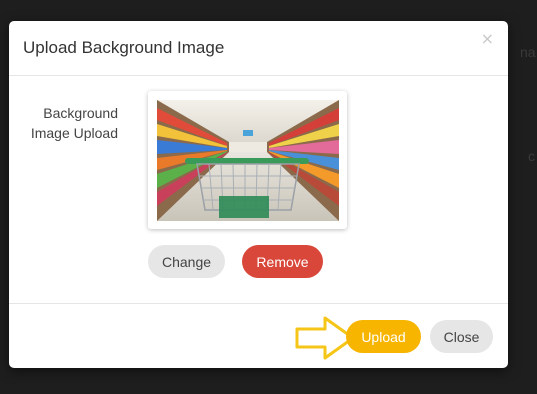 The height and width of the screenshot is (394, 537). I want to click on field-label-line1: Background, so click(80, 113).